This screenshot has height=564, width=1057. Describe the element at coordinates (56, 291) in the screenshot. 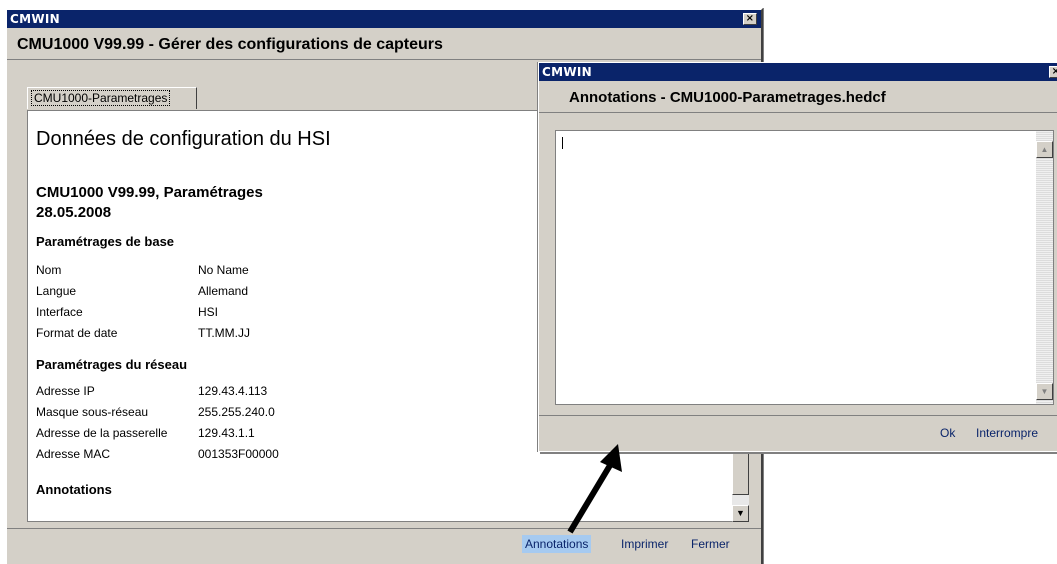

I see `row-label: Langue` at that location.